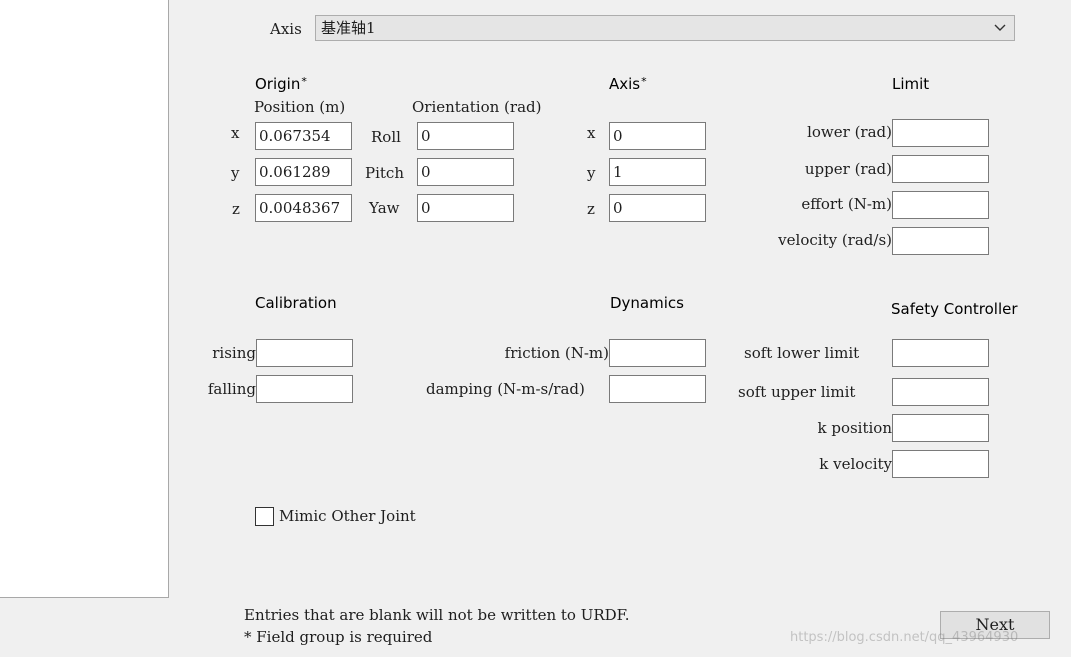  What do you see at coordinates (625, 84) in the screenshot?
I see `axis-title: Axis` at bounding box center [625, 84].